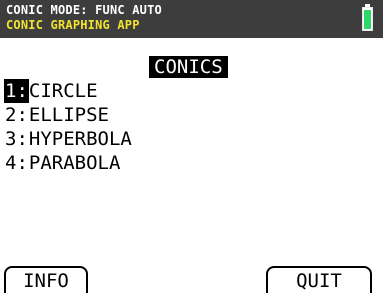 Image resolution: width=383 pixels, height=294 pixels. I want to click on menu-item-label: HYPERBOLA, so click(80, 139).